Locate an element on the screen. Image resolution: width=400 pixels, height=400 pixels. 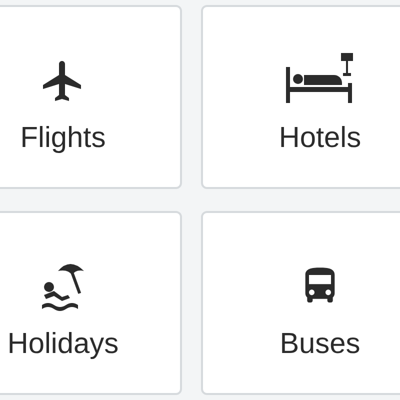
beach-umbrella-icon is located at coordinates (63, 286).